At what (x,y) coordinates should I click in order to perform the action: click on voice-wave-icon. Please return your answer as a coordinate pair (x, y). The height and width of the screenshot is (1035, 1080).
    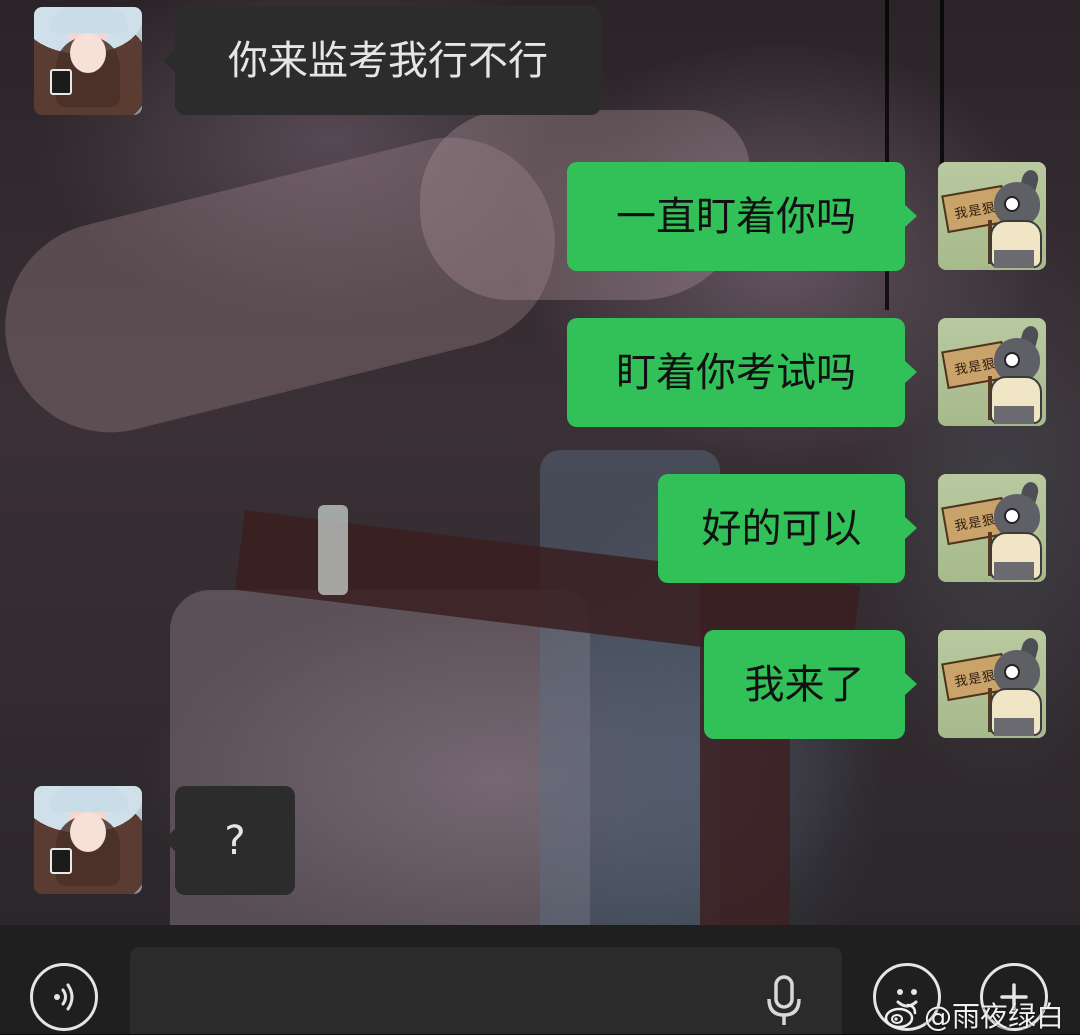
    Looking at the image, I should click on (64, 997).